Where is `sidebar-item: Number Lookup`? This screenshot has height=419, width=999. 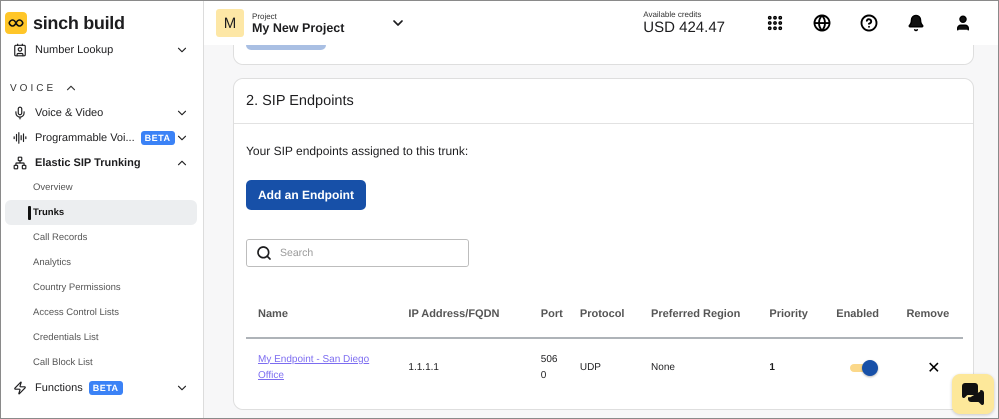
sidebar-item: Number Lookup is located at coordinates (101, 49).